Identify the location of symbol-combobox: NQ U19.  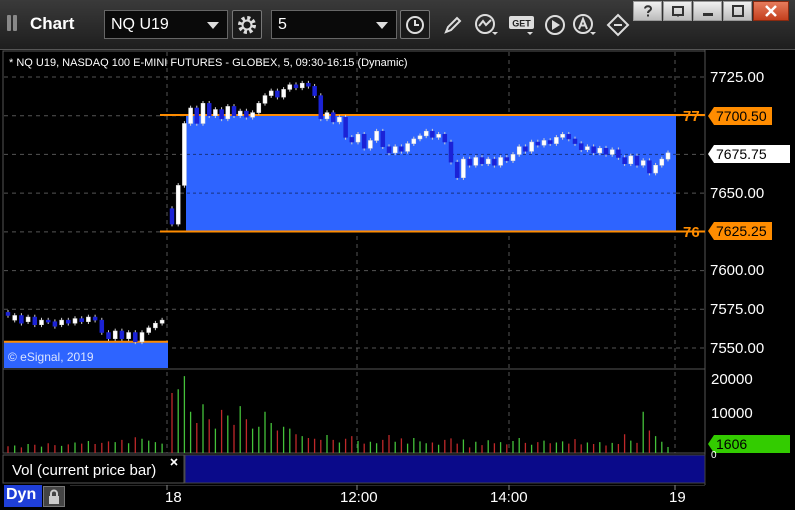
(166, 24).